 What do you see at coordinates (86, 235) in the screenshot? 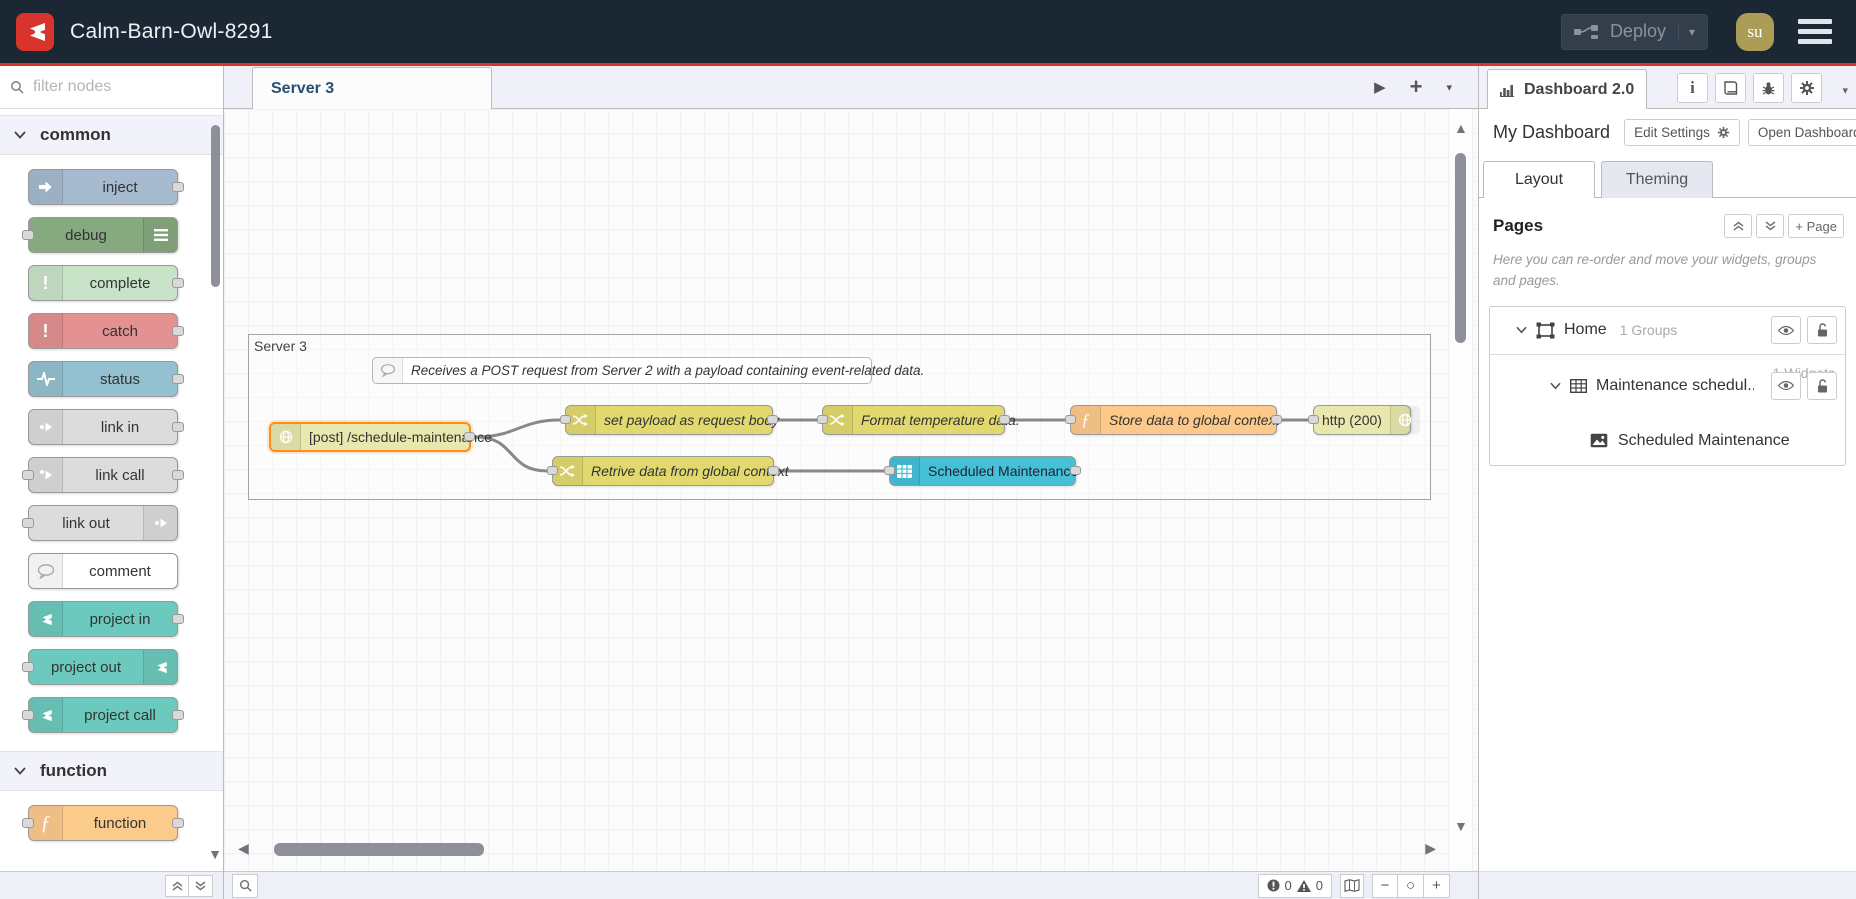
I see `palette-node-label: debug` at bounding box center [86, 235].